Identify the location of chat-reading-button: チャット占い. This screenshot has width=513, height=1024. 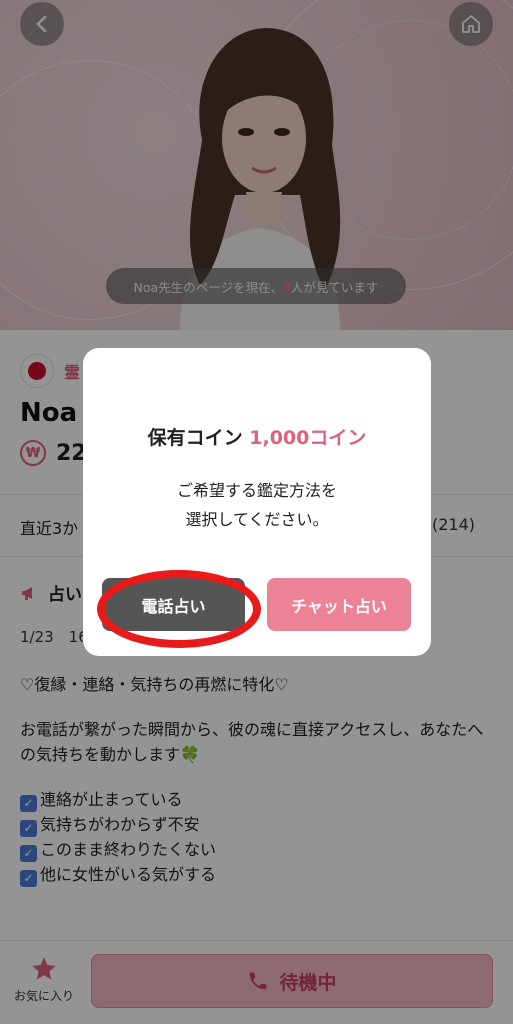
(339, 604).